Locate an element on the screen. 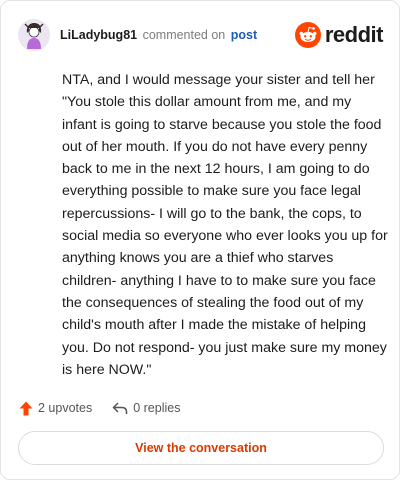  reddit-brand: reddit is located at coordinates (339, 35).